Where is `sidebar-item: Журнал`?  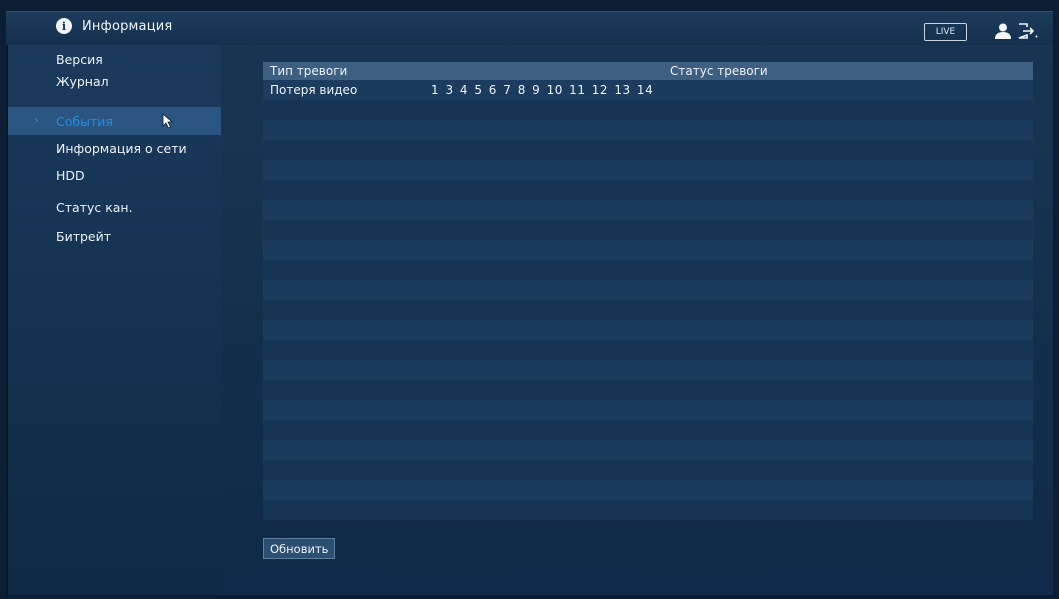 sidebar-item: Журнал is located at coordinates (115, 81).